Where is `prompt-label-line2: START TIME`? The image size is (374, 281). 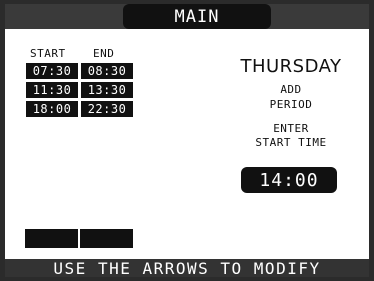
prompt-label-line2: START TIME is located at coordinates (291, 142).